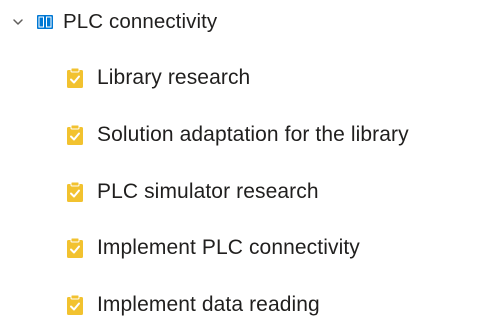  What do you see at coordinates (18, 22) in the screenshot?
I see `chevron-down-icon` at bounding box center [18, 22].